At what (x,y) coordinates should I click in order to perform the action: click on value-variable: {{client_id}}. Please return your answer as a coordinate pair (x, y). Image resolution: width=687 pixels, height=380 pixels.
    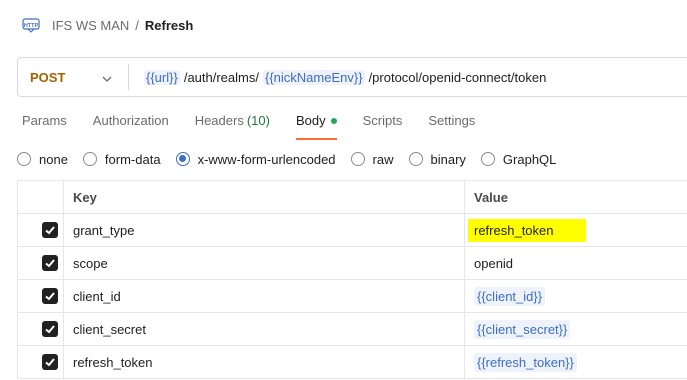
    Looking at the image, I should click on (510, 296).